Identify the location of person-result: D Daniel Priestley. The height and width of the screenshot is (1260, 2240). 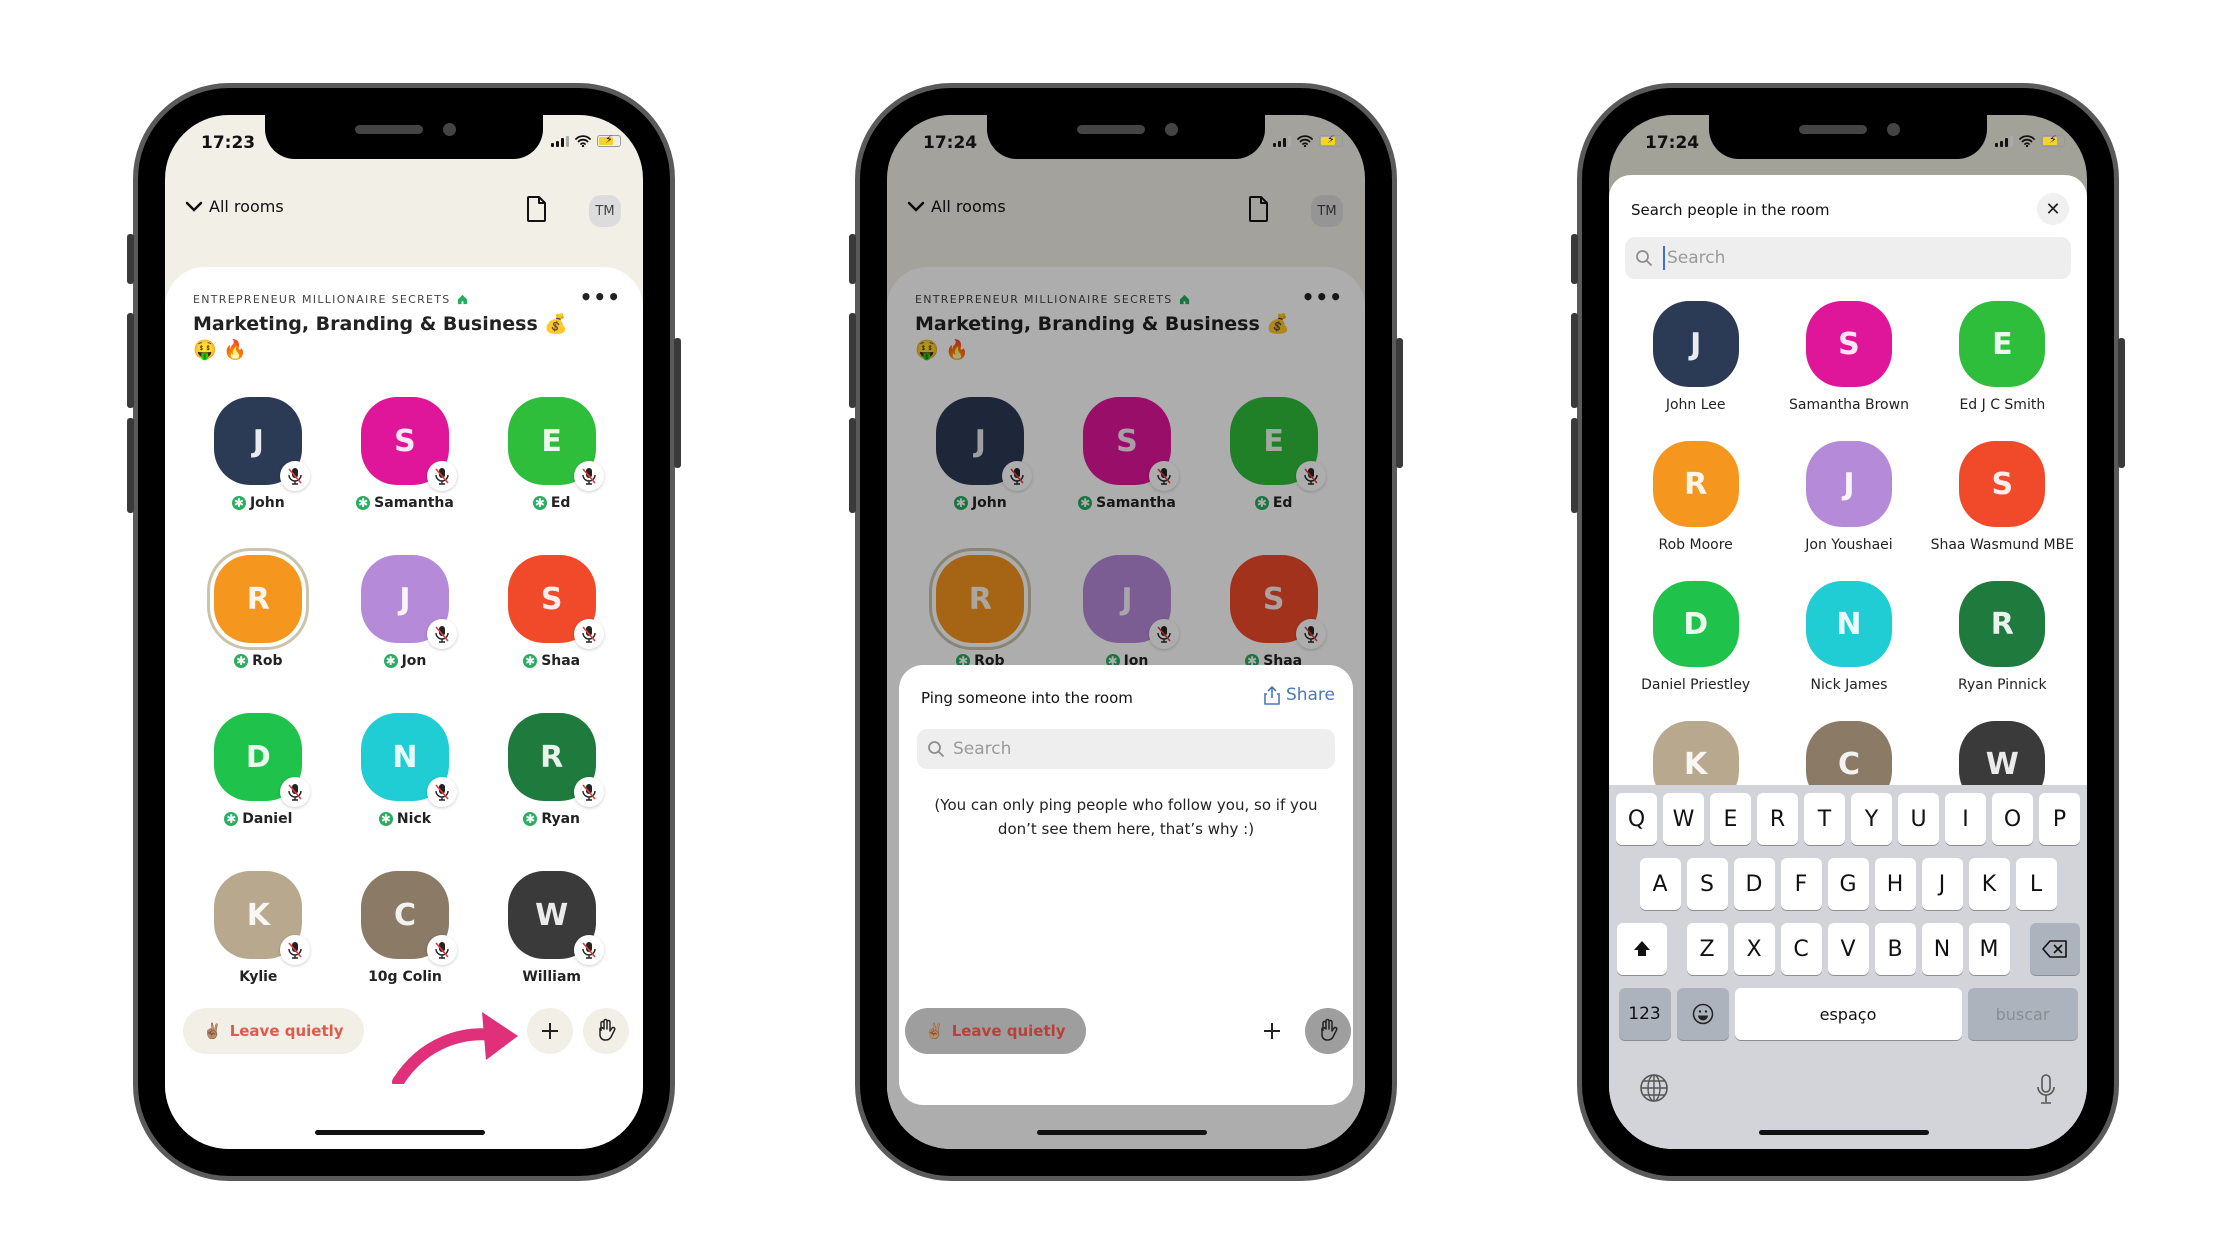
(1695, 637).